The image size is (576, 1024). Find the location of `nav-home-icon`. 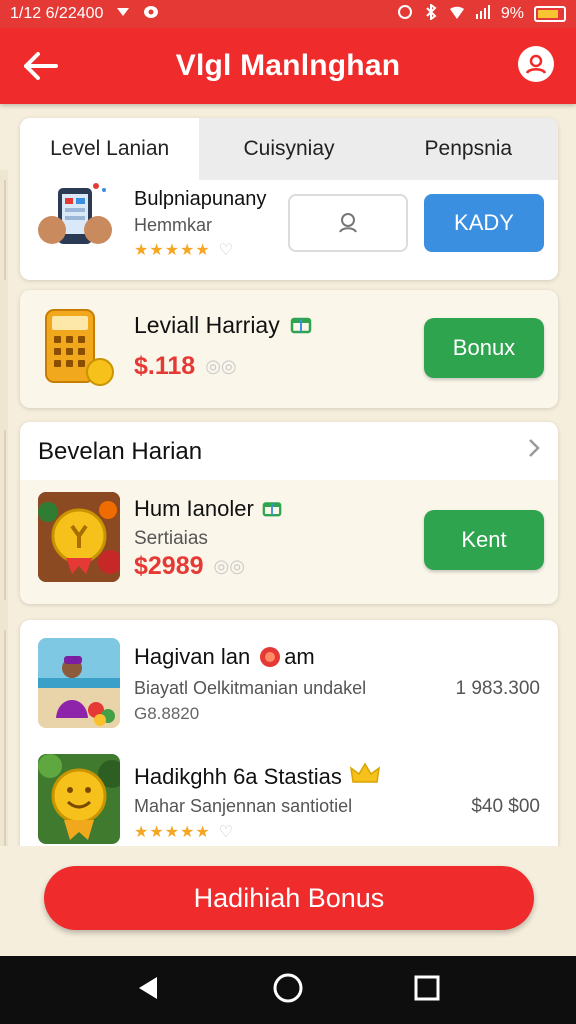

nav-home-icon is located at coordinates (288, 990).